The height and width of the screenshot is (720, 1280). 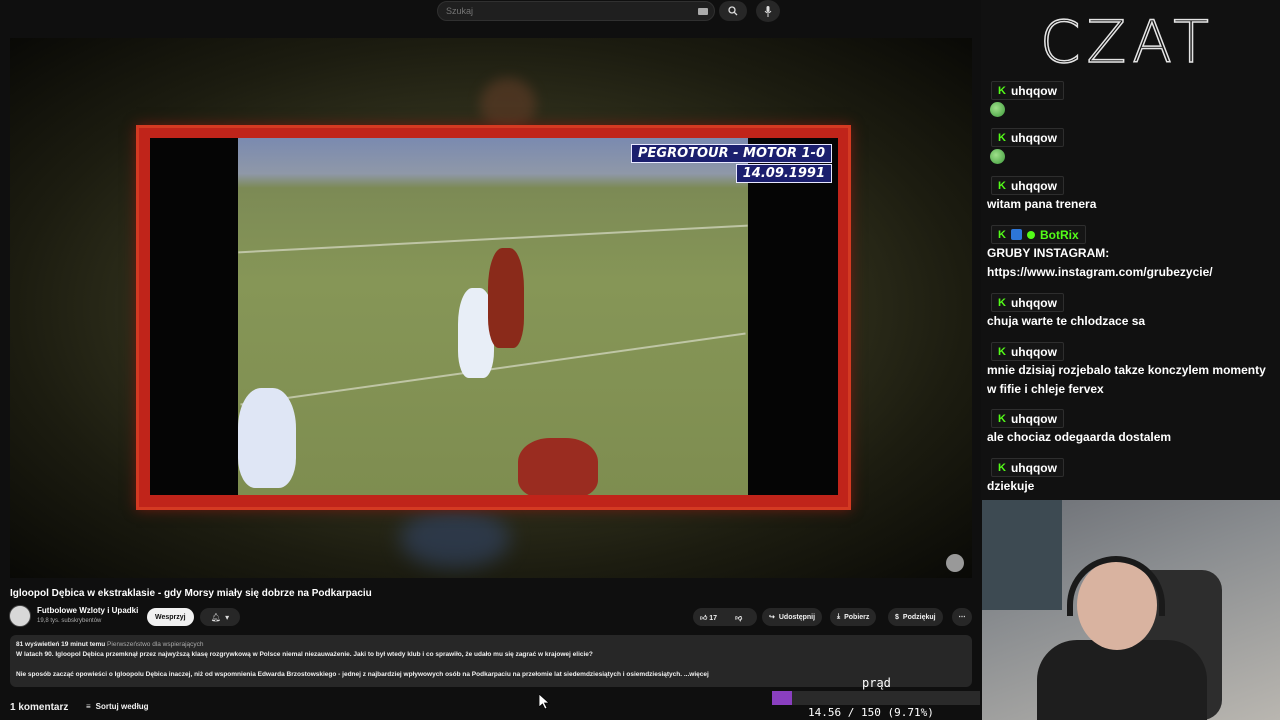 I want to click on notification-button: 🔔︎ ▾, so click(x=220, y=617).